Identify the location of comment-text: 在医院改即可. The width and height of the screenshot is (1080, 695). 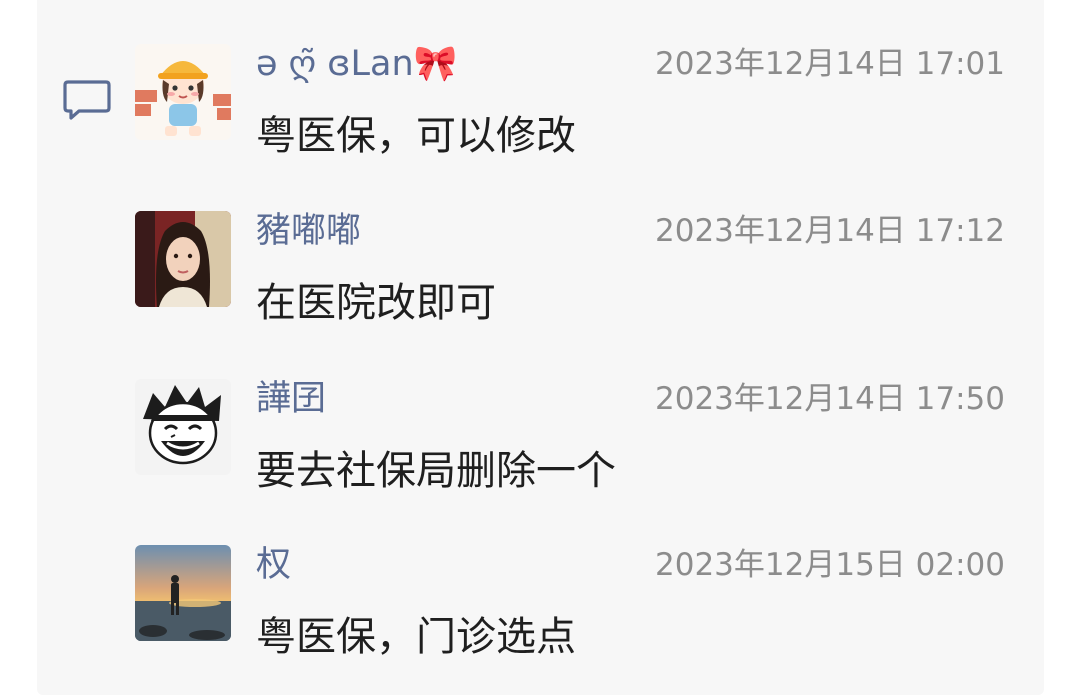
(376, 303).